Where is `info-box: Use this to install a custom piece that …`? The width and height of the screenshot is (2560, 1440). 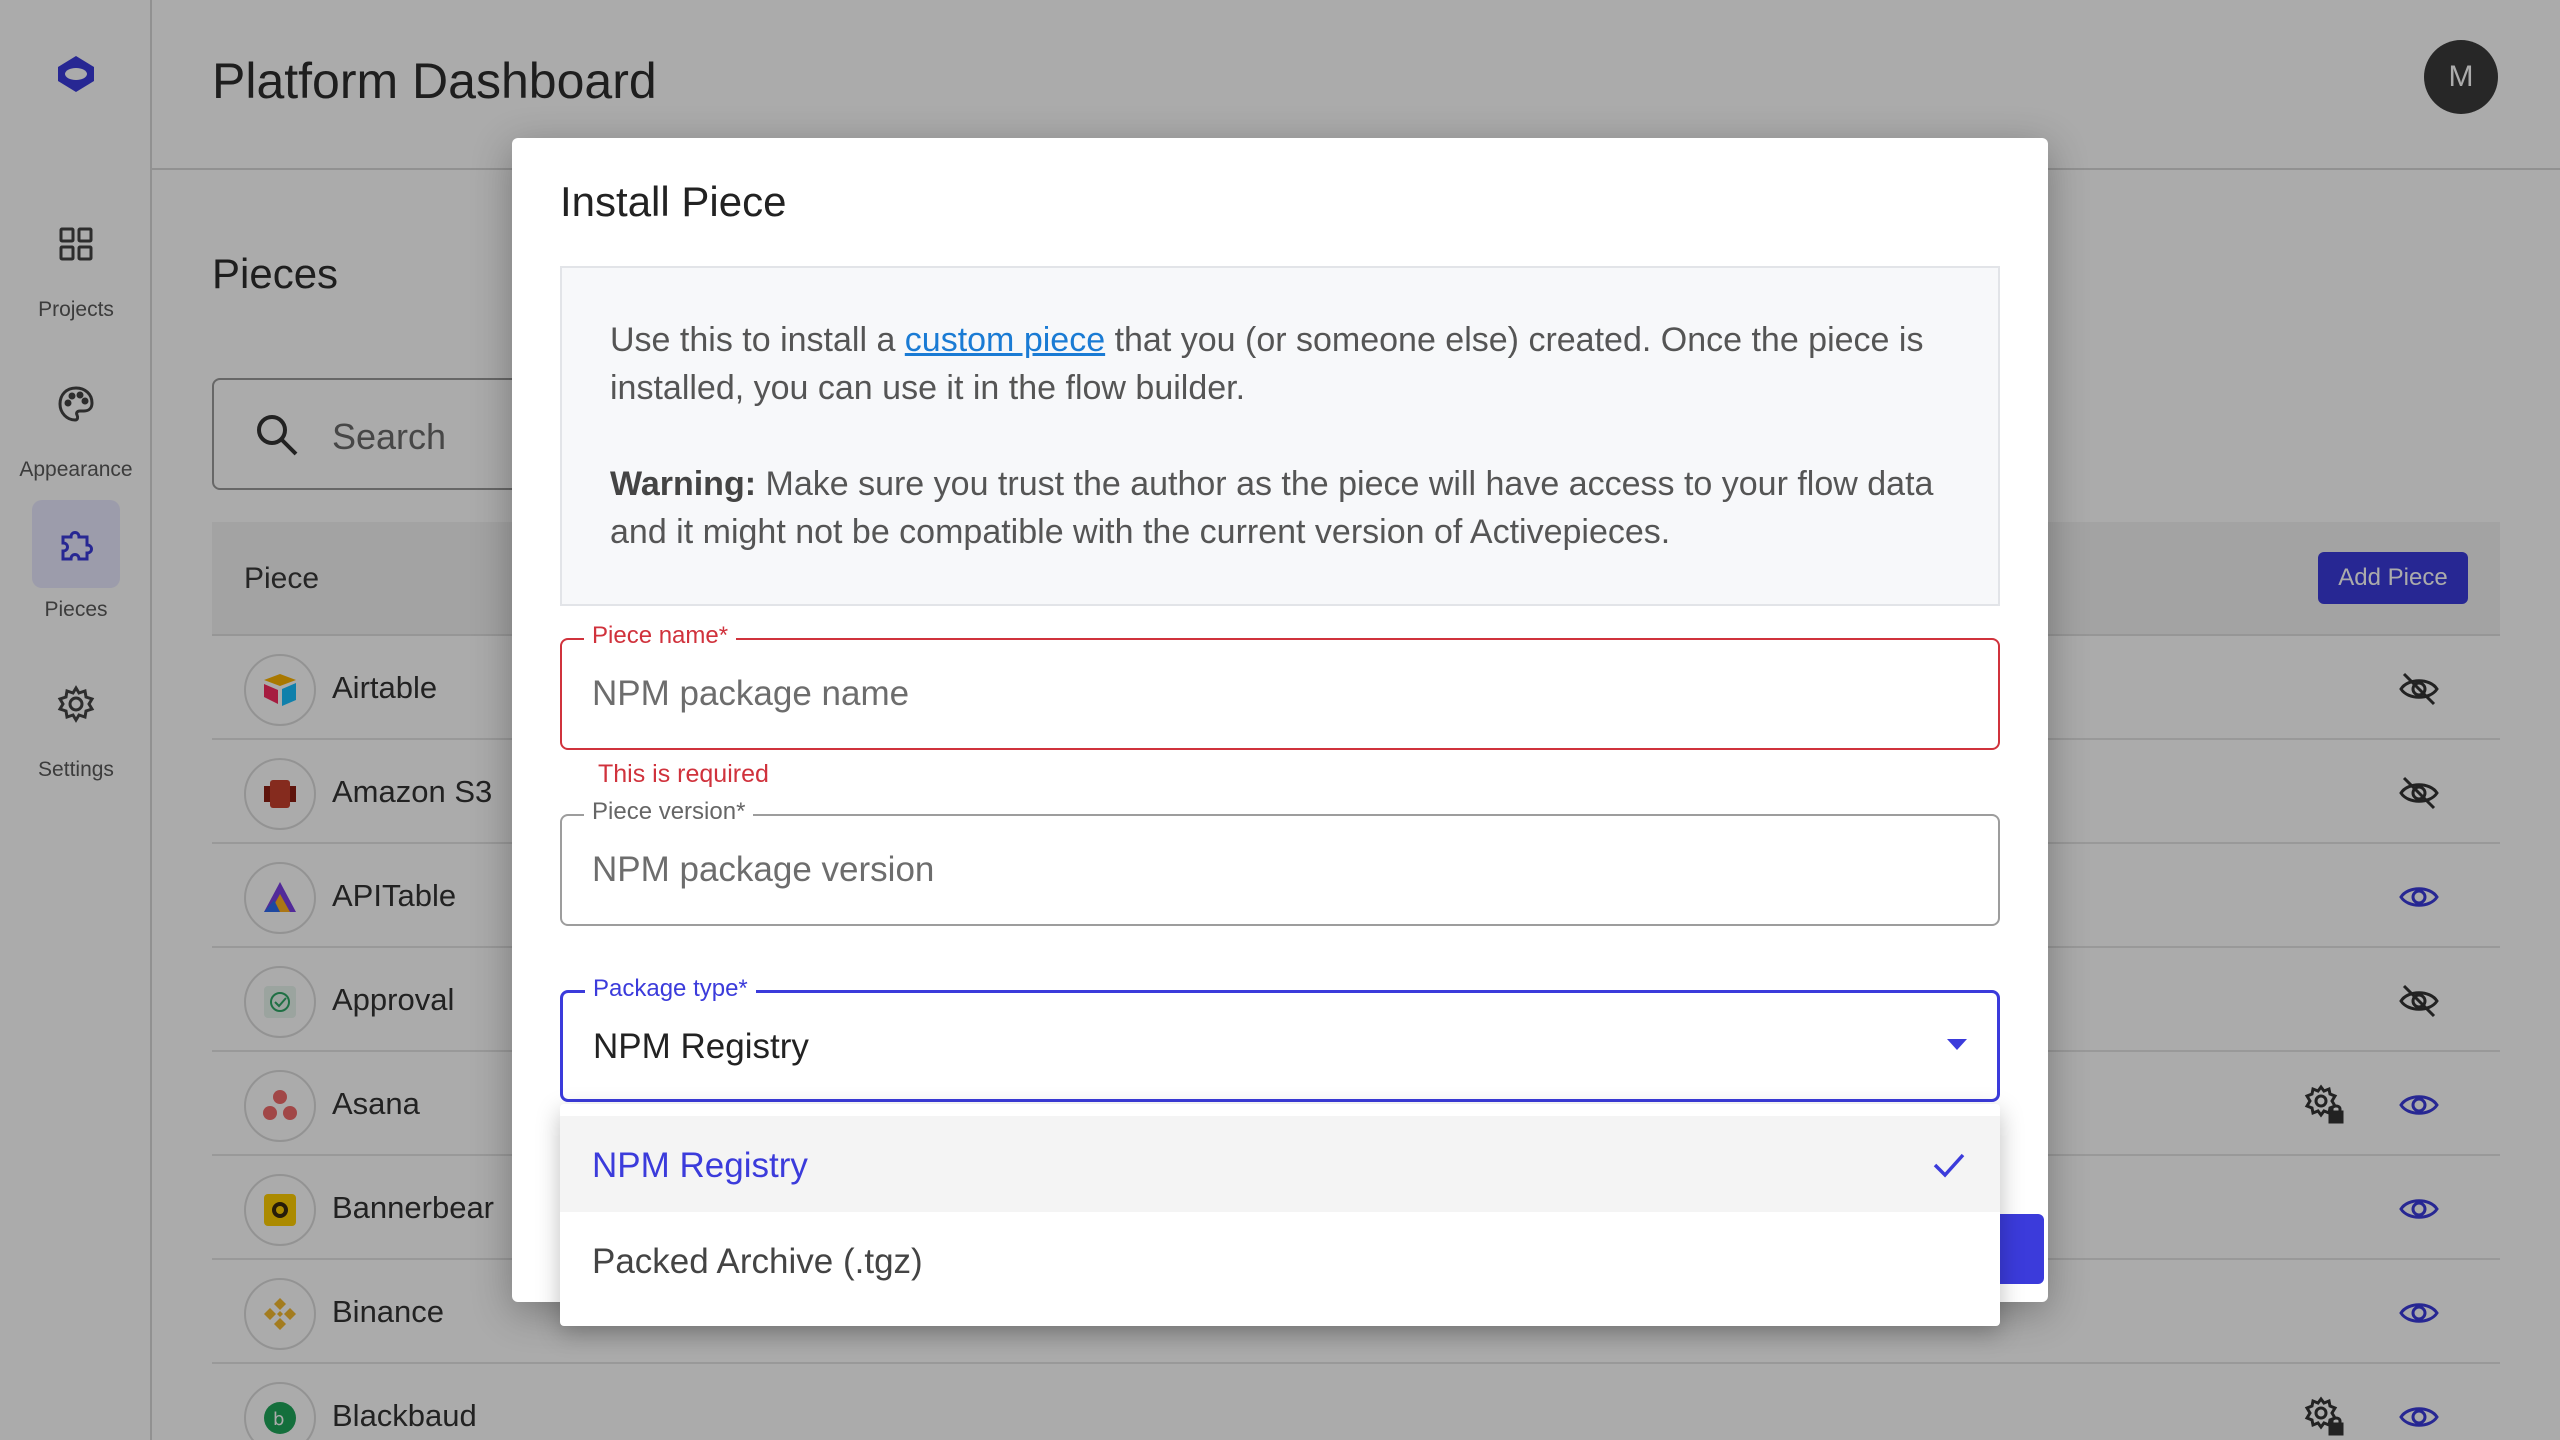 info-box: Use this to install a custom piece that … is located at coordinates (1280, 436).